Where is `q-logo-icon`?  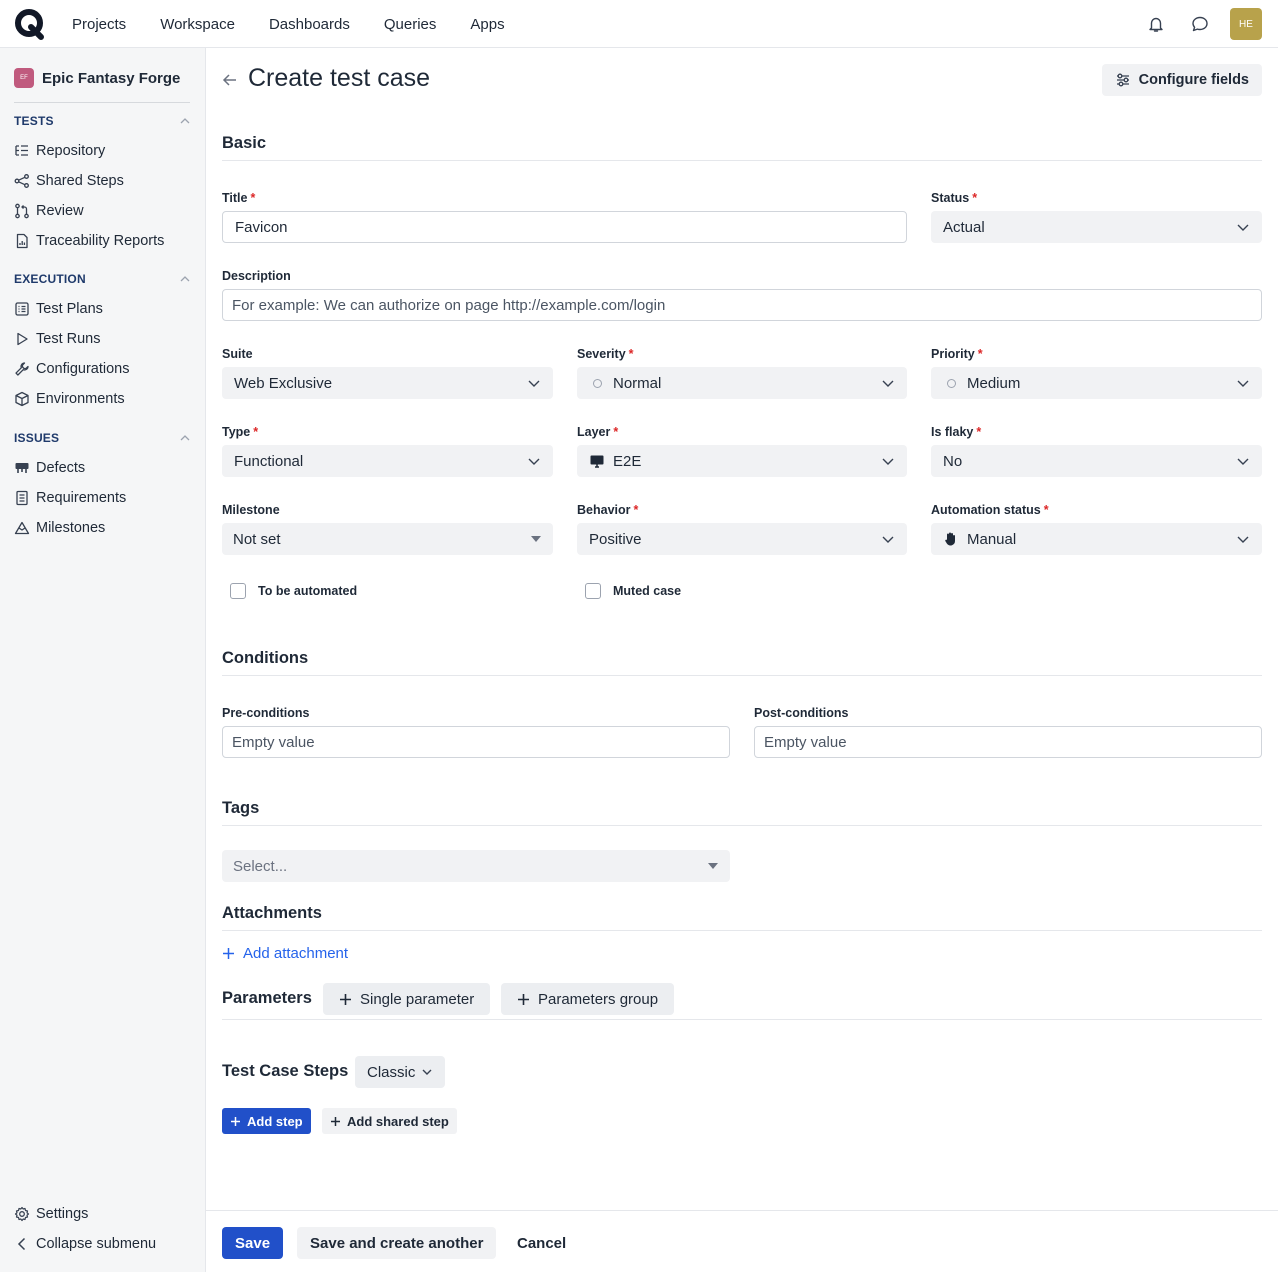
q-logo-icon is located at coordinates (30, 24).